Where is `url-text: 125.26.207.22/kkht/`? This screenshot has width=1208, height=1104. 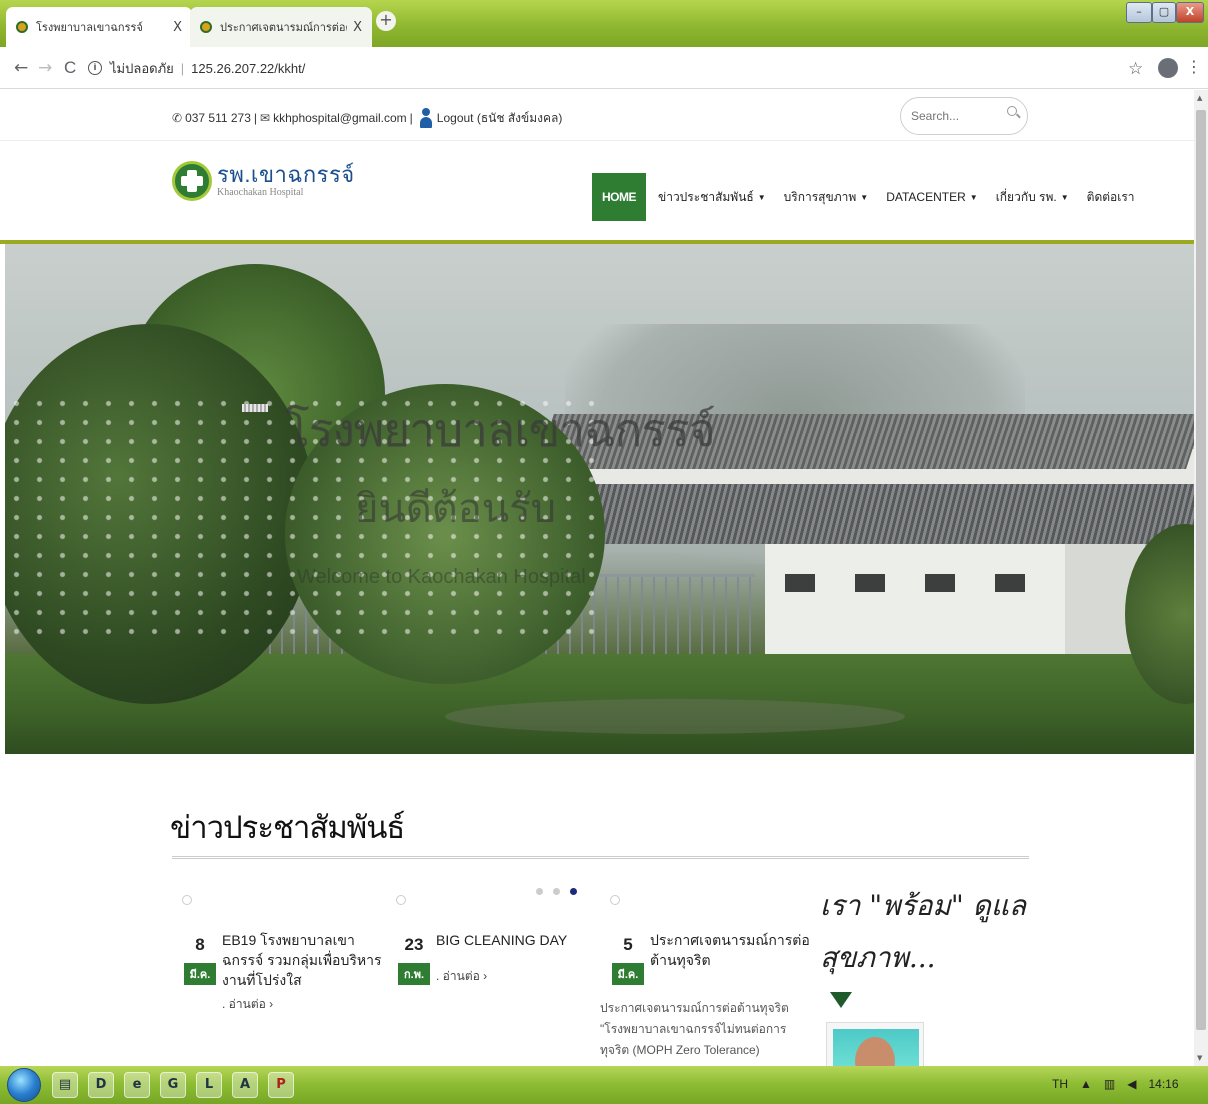 url-text: 125.26.207.22/kkht/ is located at coordinates (248, 68).